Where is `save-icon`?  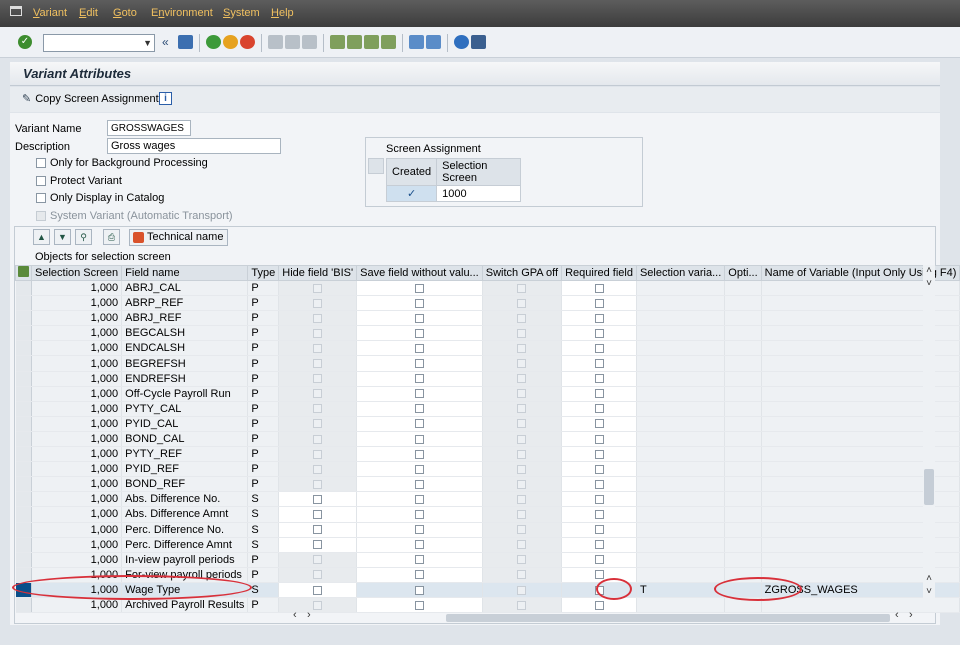 save-icon is located at coordinates (185, 42).